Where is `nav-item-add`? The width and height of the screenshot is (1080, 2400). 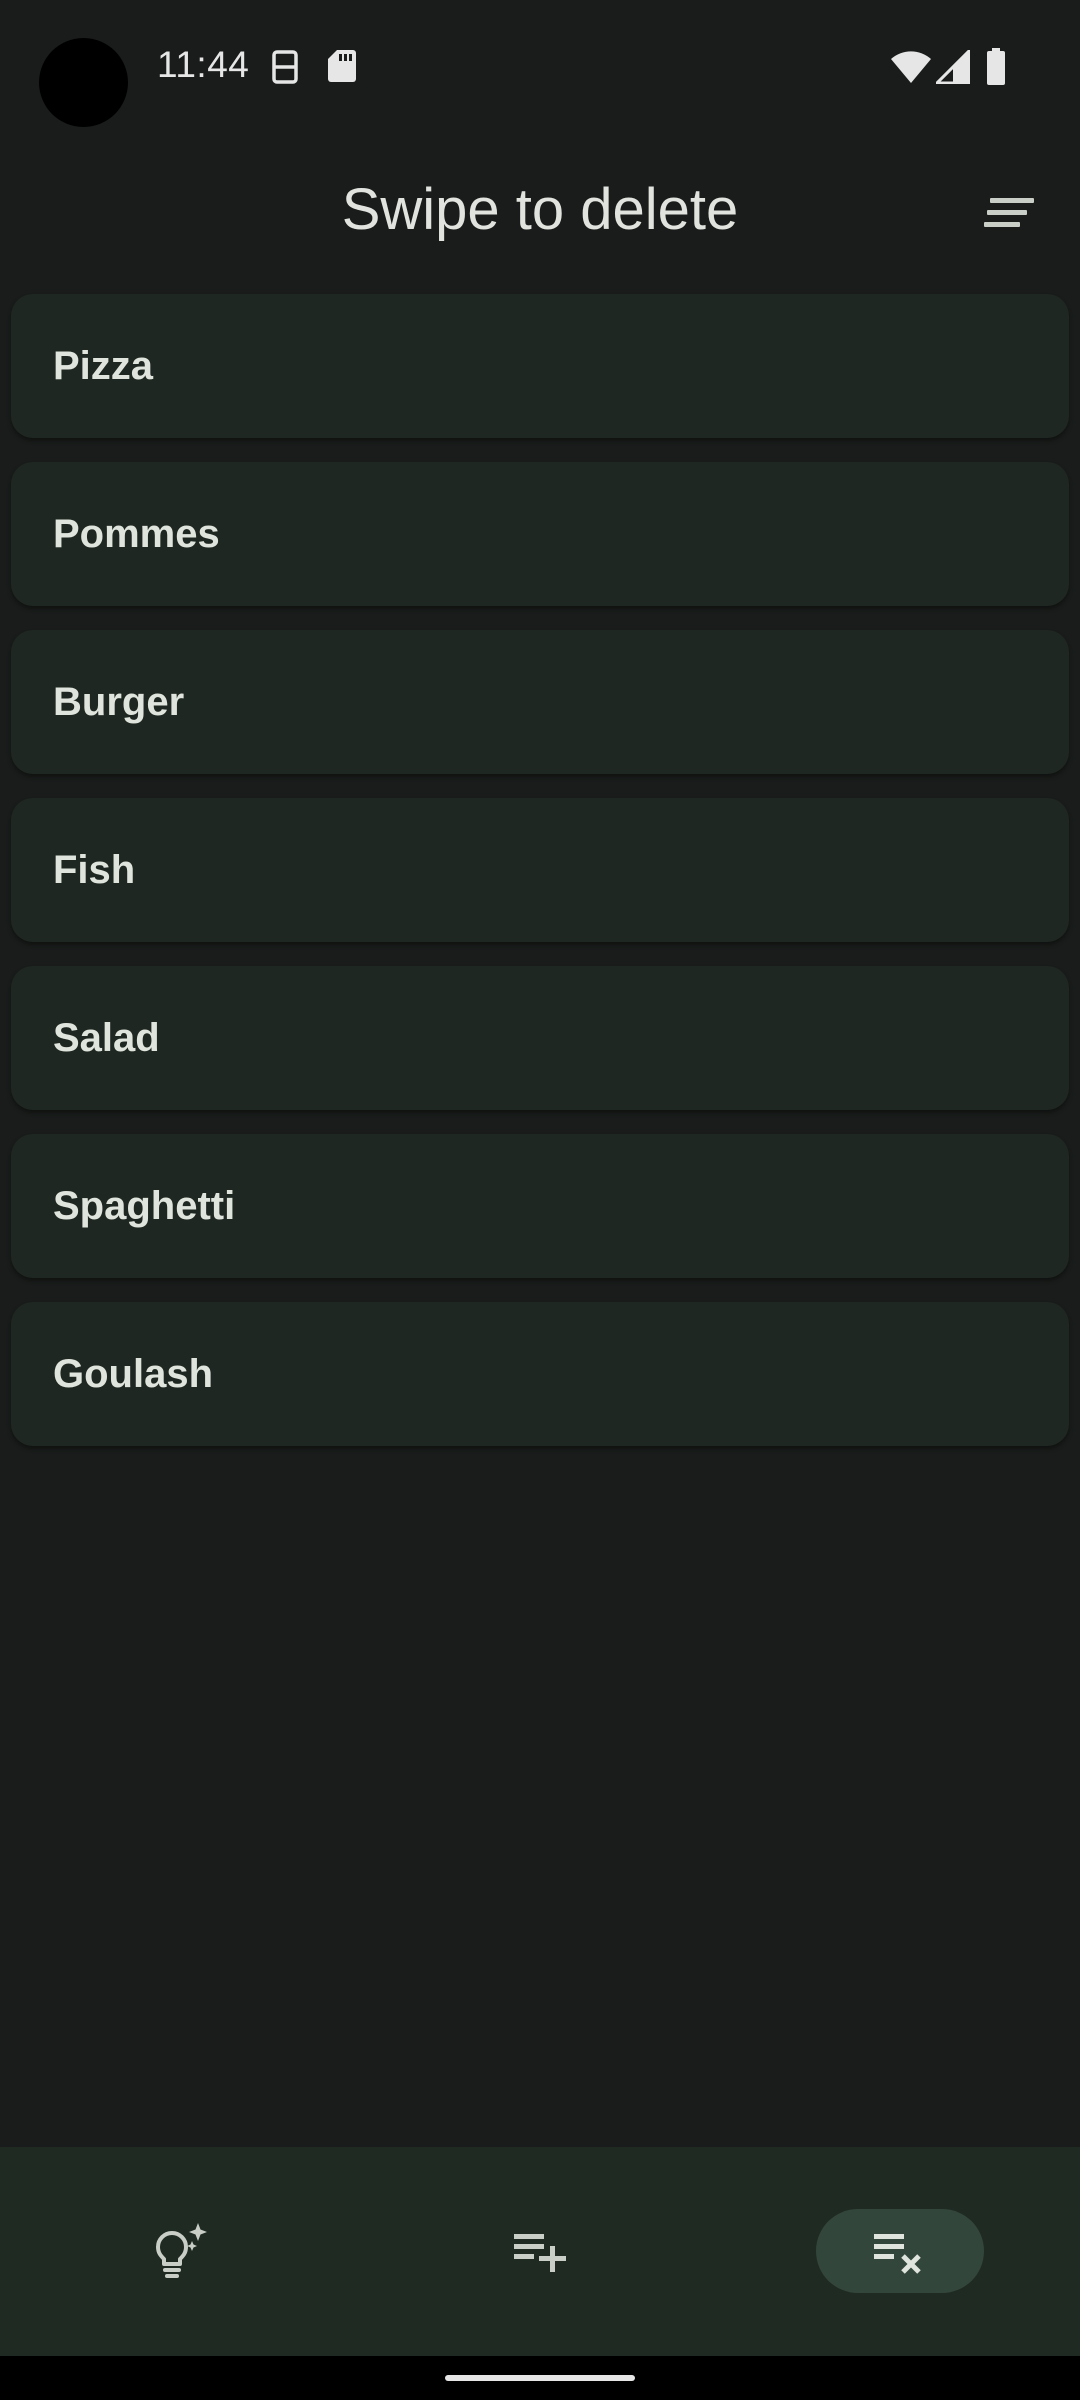 nav-item-add is located at coordinates (540, 2251).